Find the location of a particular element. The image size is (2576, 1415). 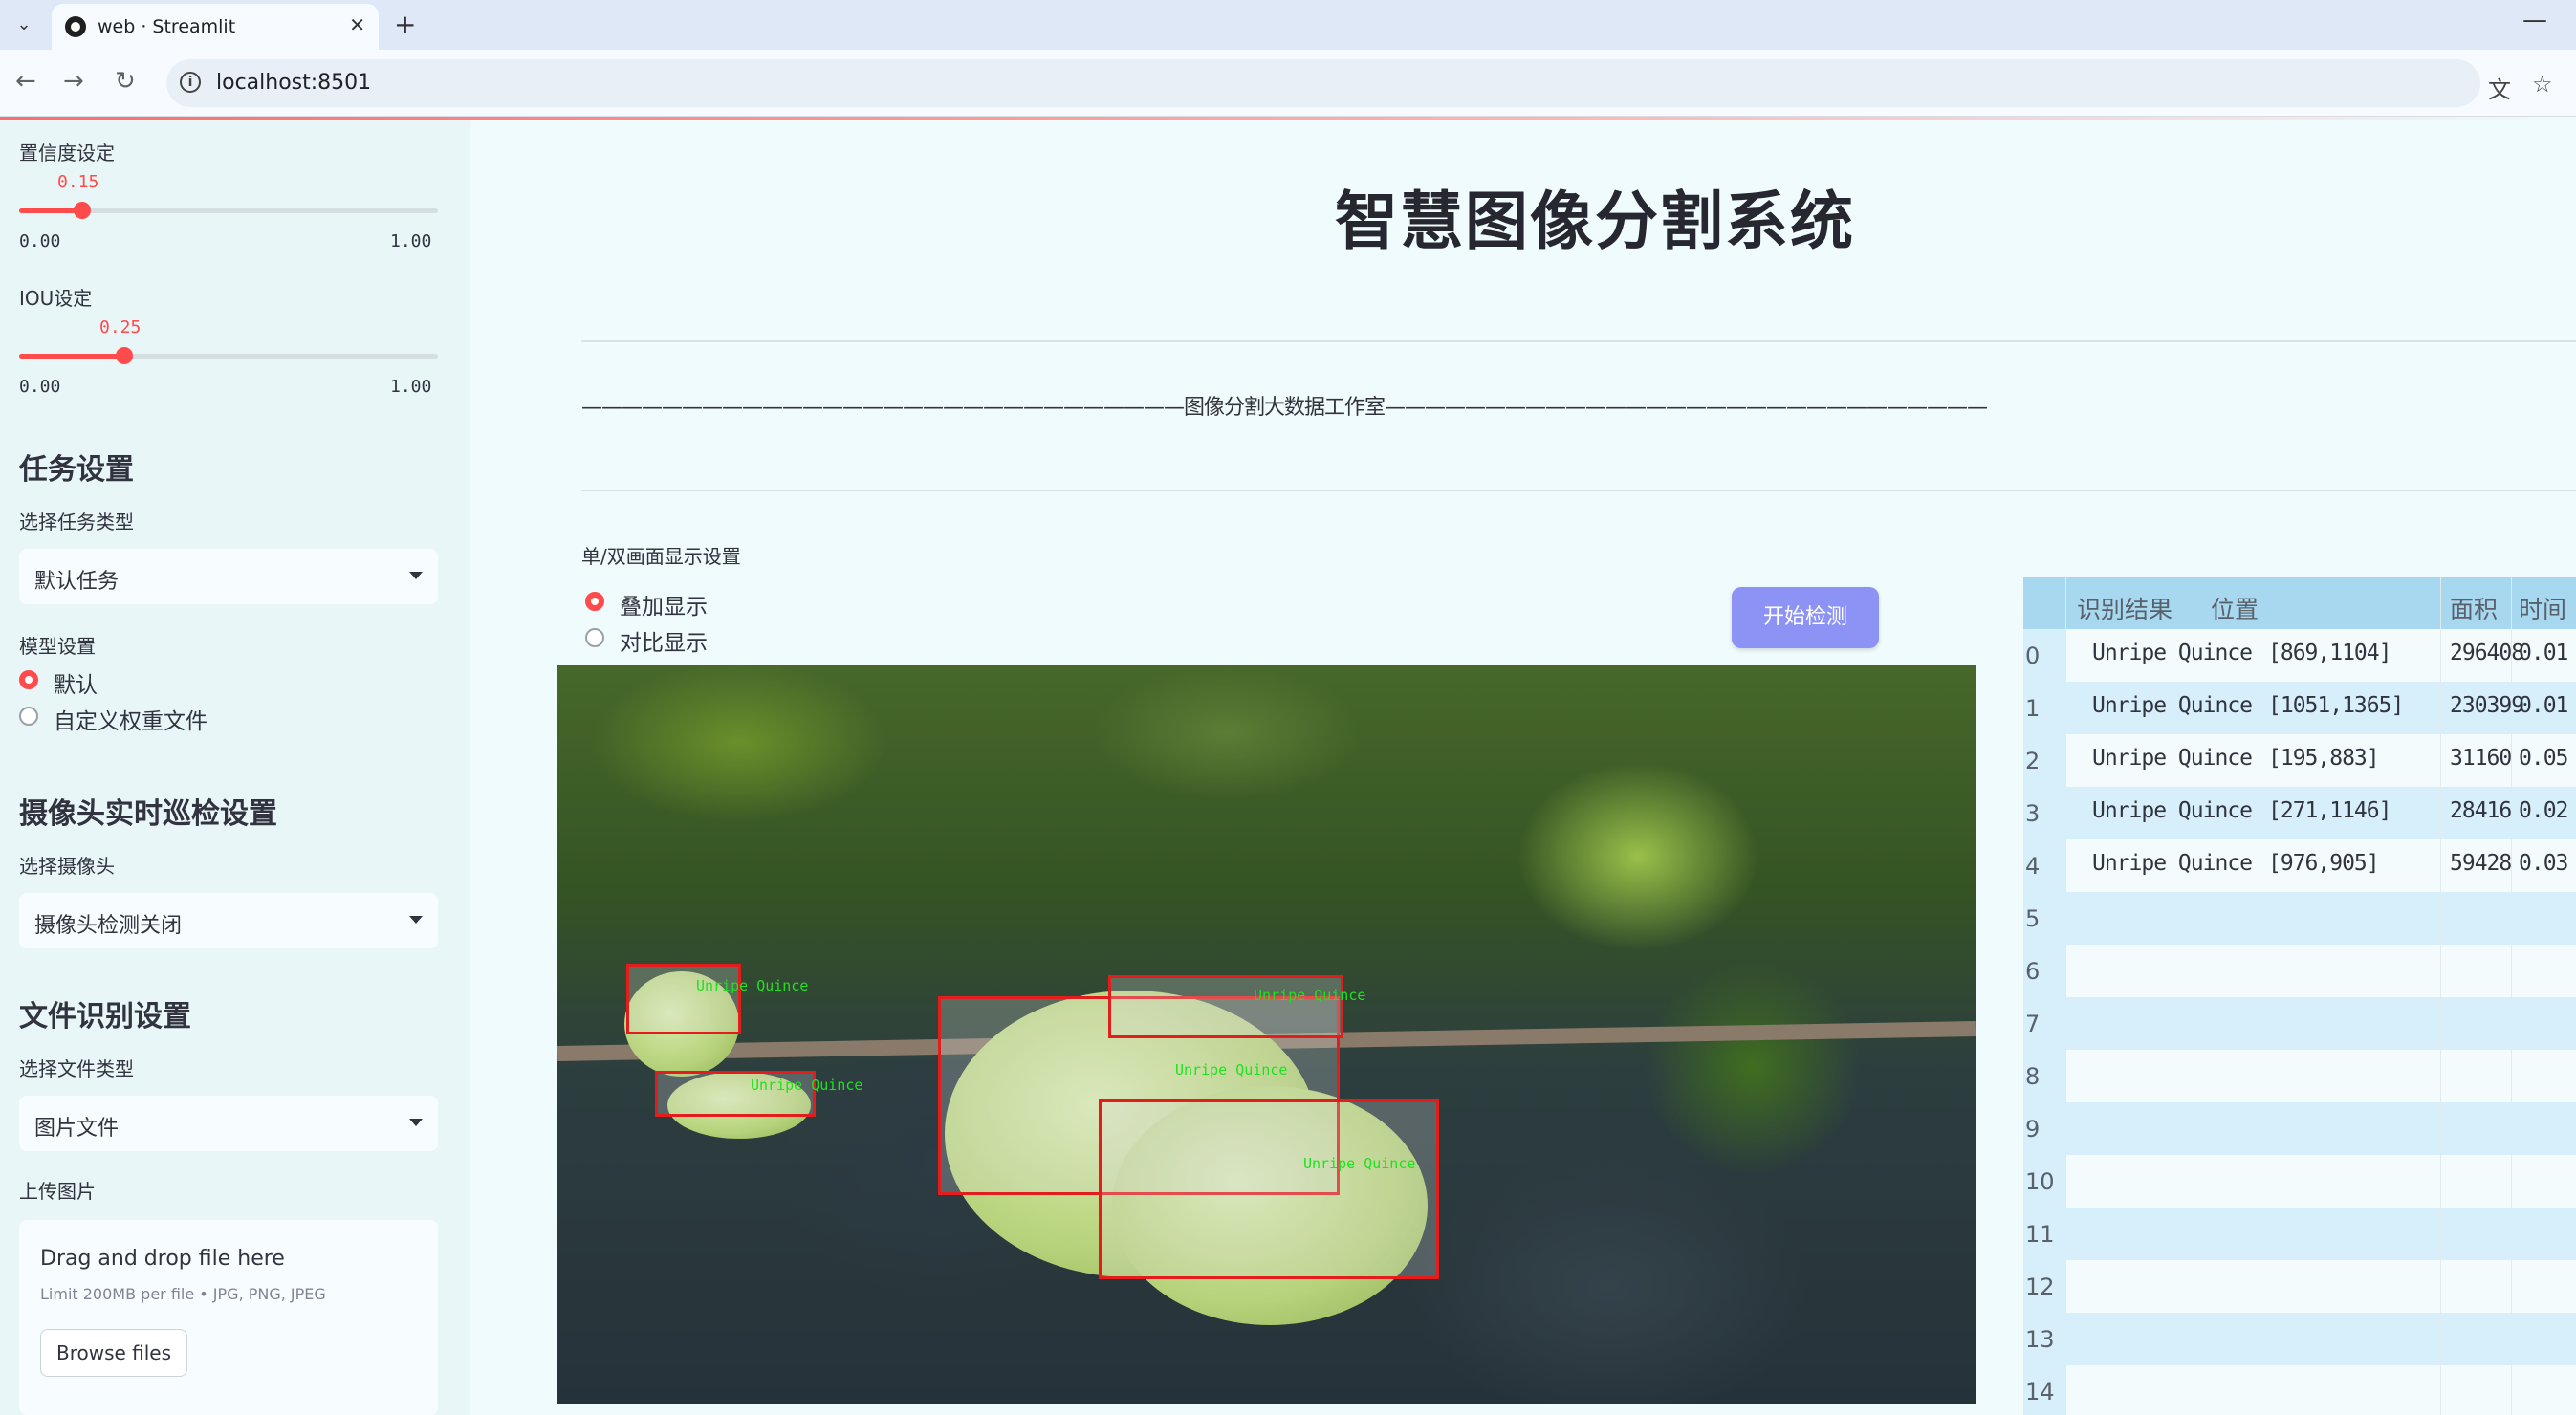

browser-tab: web · Streamlit ✕ is located at coordinates (215, 27).